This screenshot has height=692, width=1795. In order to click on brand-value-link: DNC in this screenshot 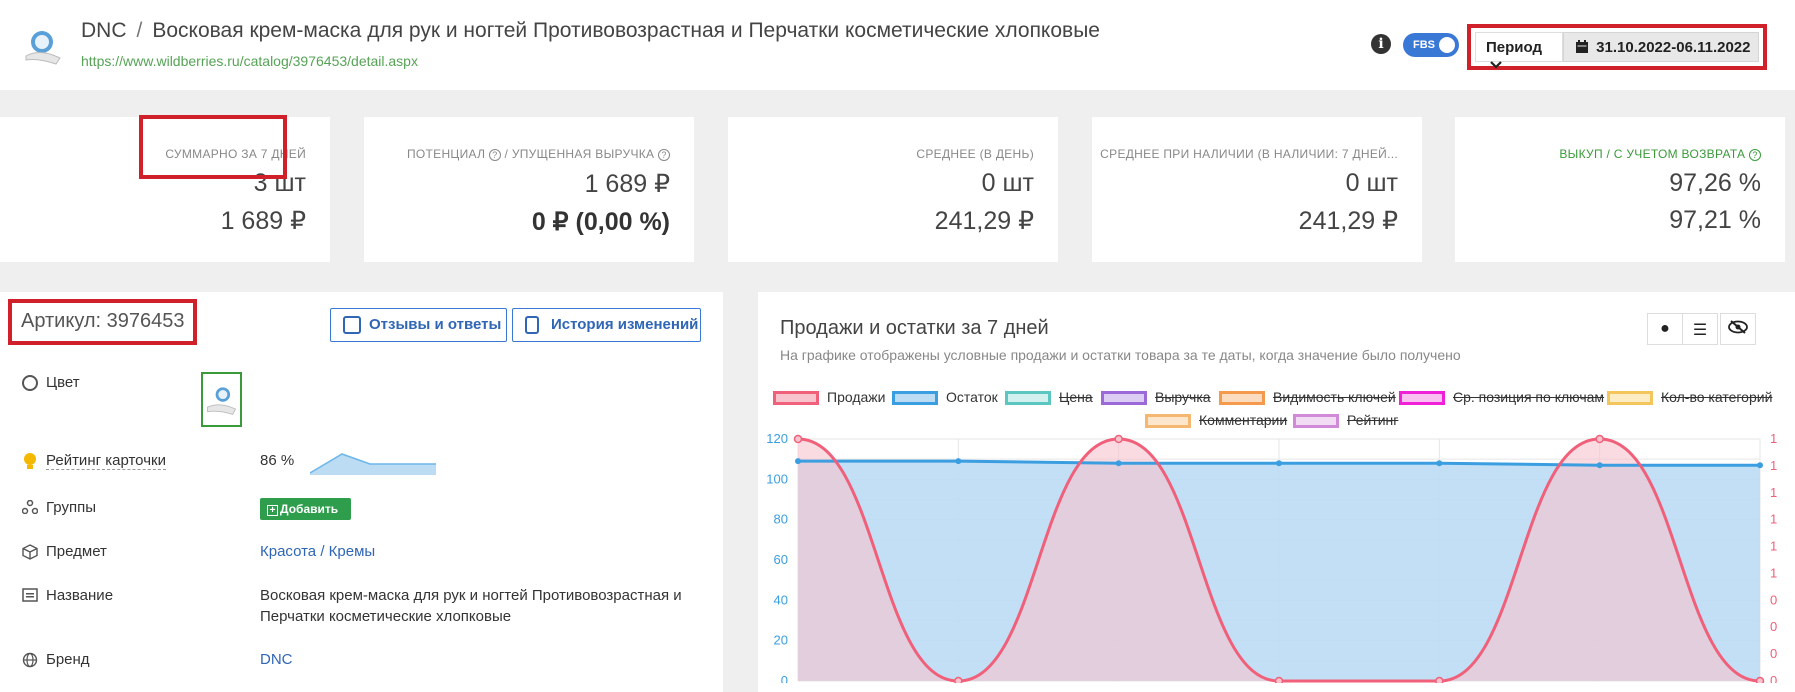, I will do `click(276, 659)`.